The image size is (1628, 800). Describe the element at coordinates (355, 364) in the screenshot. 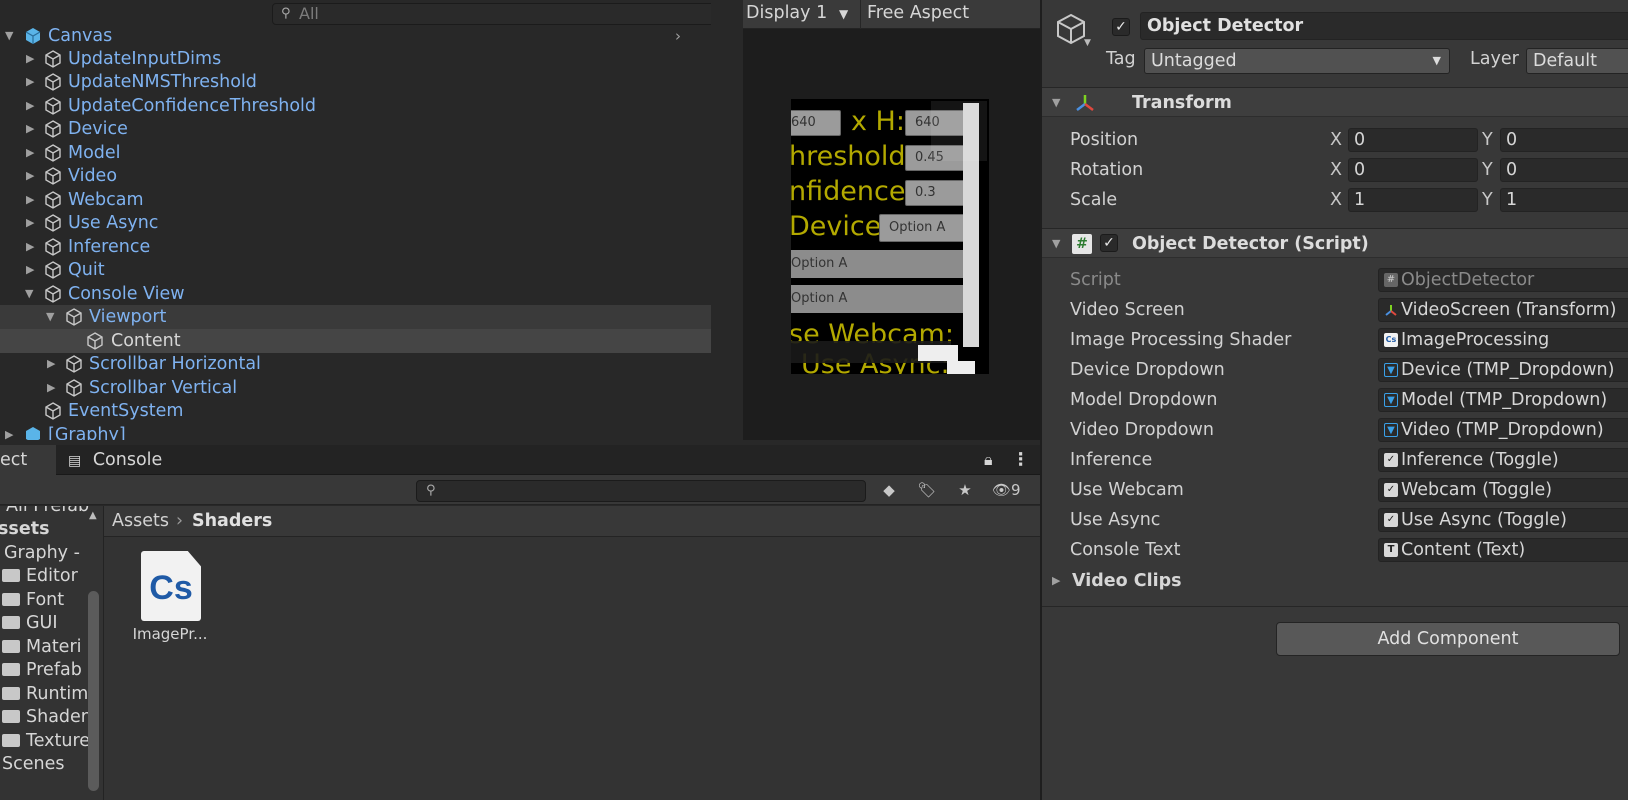

I see `hierarchy-item-scrollbar-horizontal: ▶ Scrollbar Horizontal` at that location.